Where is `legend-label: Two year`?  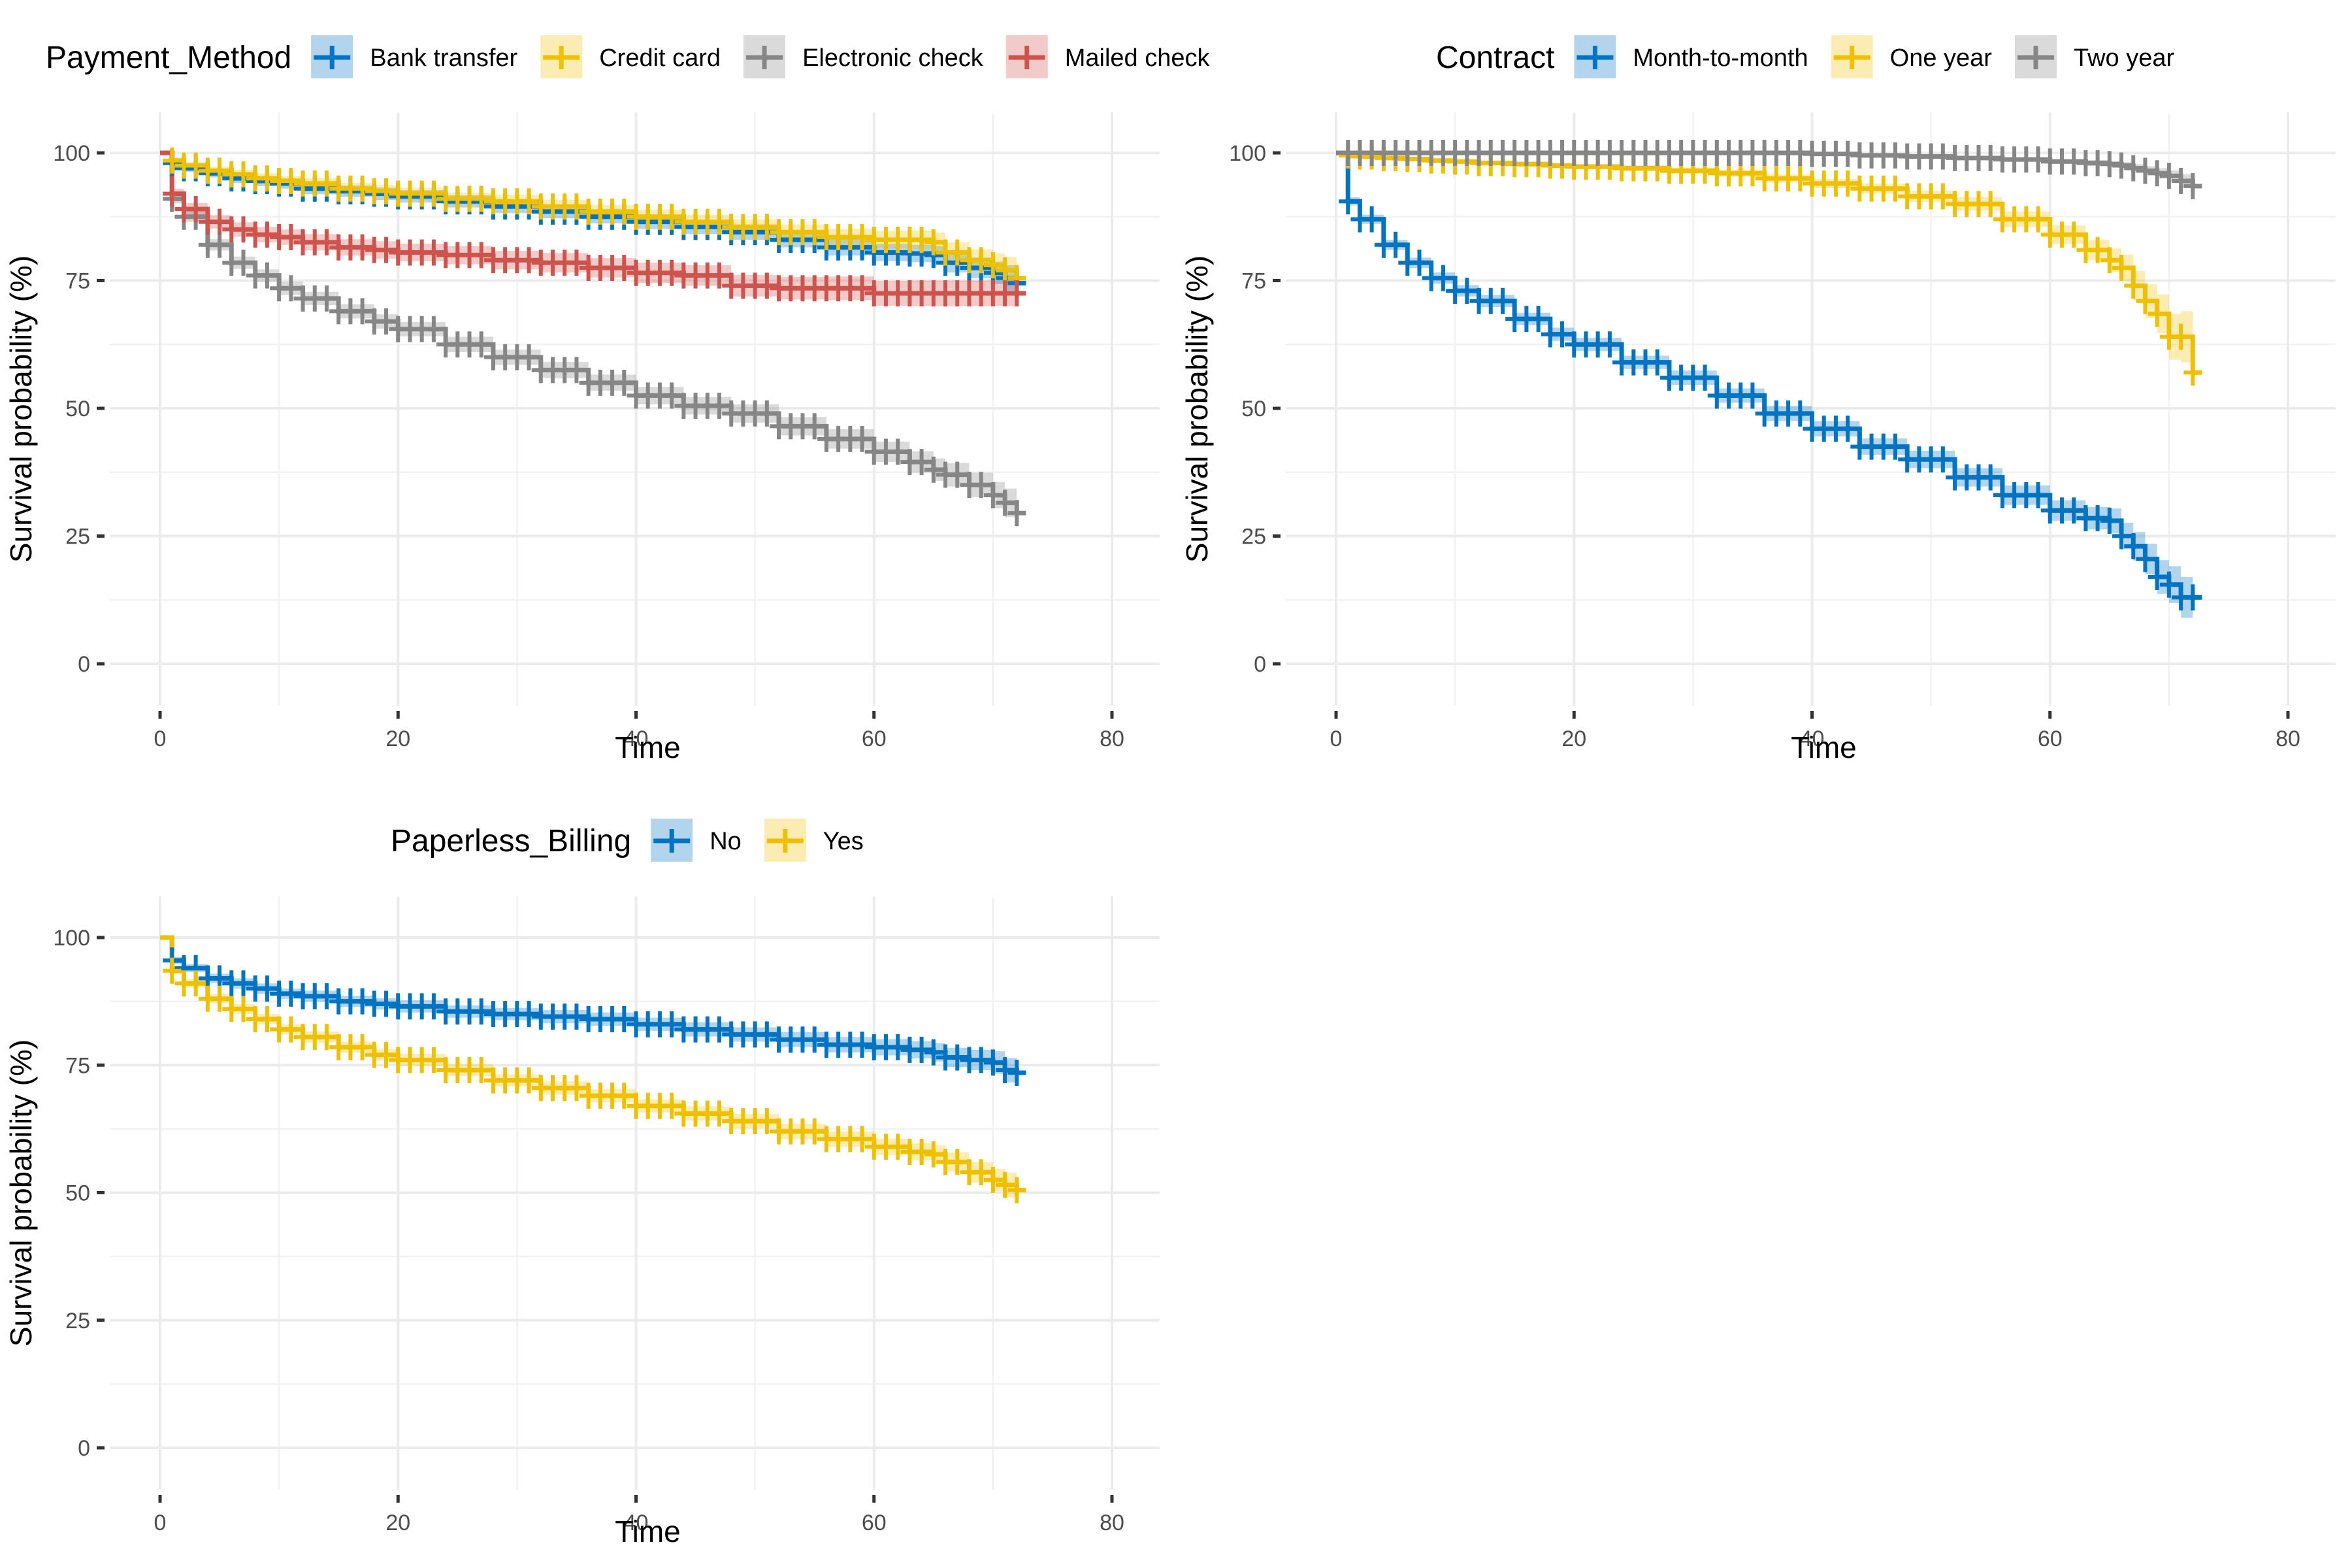
legend-label: Two year is located at coordinates (2124, 58).